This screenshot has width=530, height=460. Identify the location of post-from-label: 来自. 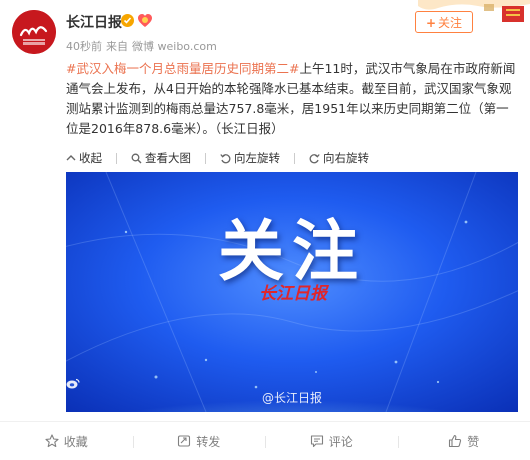
(117, 46).